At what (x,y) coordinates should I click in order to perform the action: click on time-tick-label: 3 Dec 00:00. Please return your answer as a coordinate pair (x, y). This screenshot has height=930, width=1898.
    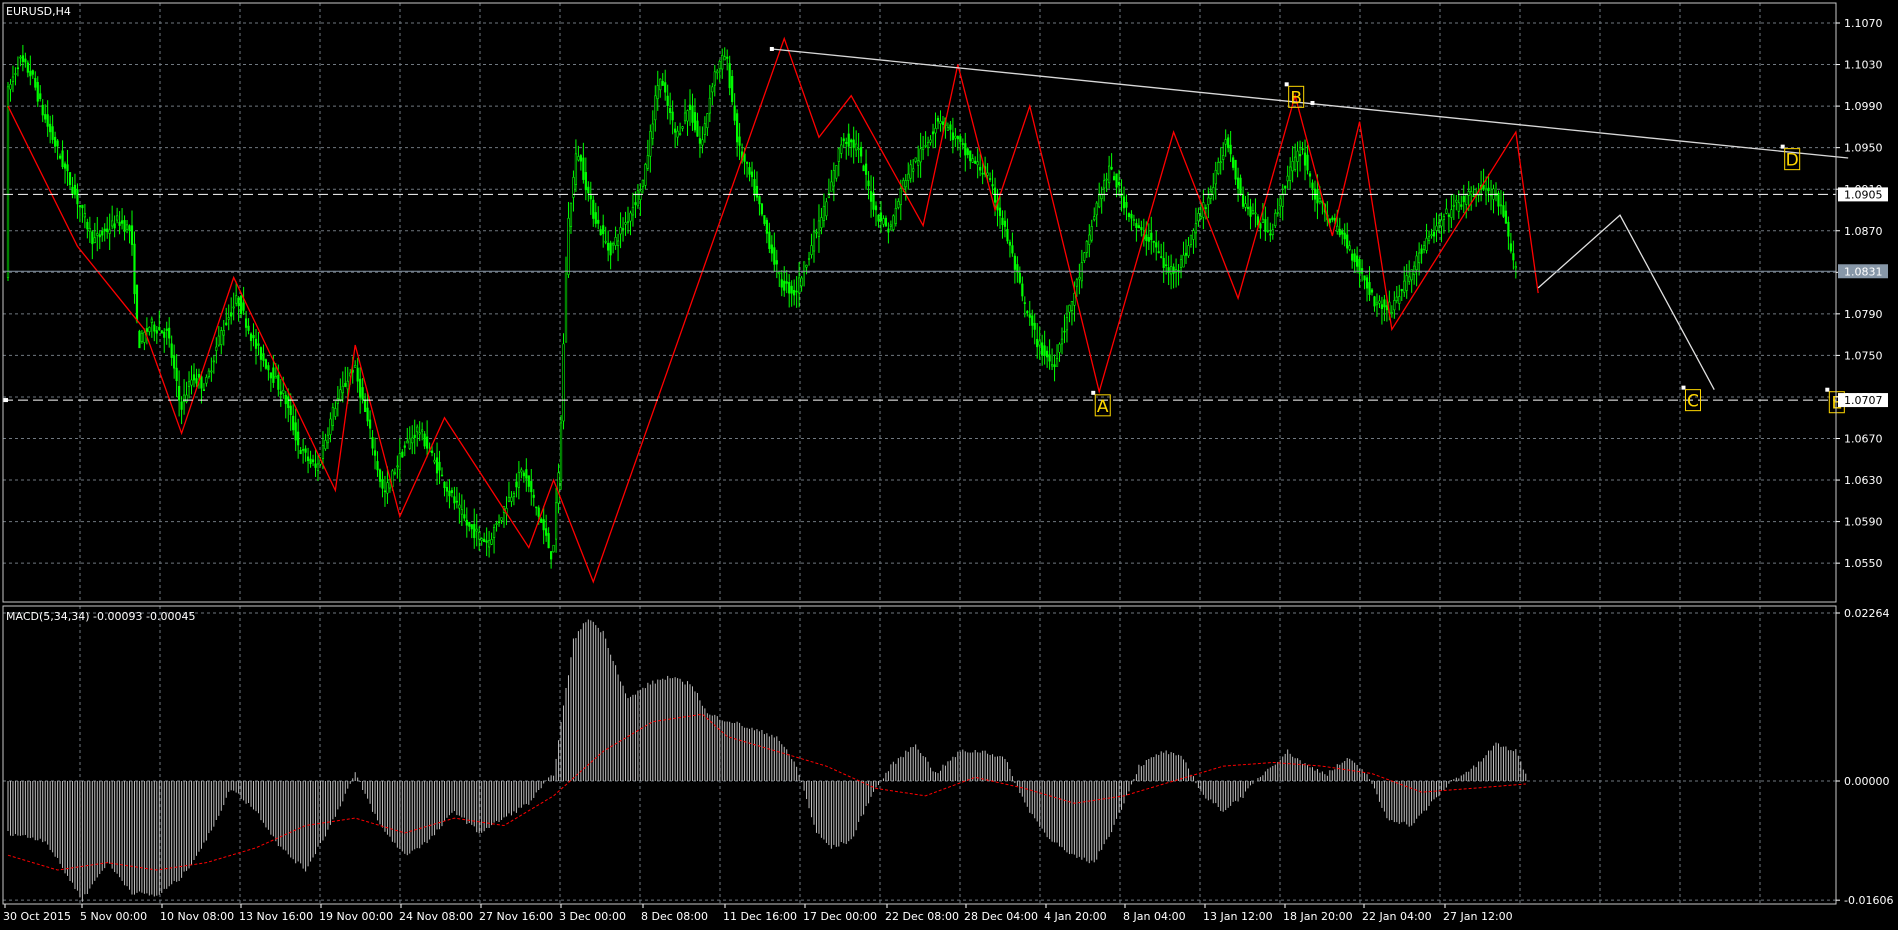
    Looking at the image, I should click on (592, 916).